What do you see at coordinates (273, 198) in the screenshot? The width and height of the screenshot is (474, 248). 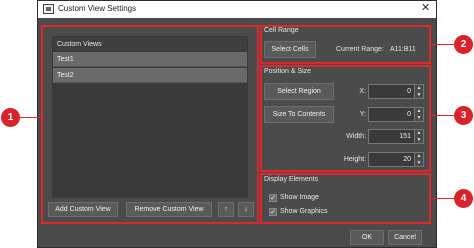 I see `show-image-checkbox: ✓` at bounding box center [273, 198].